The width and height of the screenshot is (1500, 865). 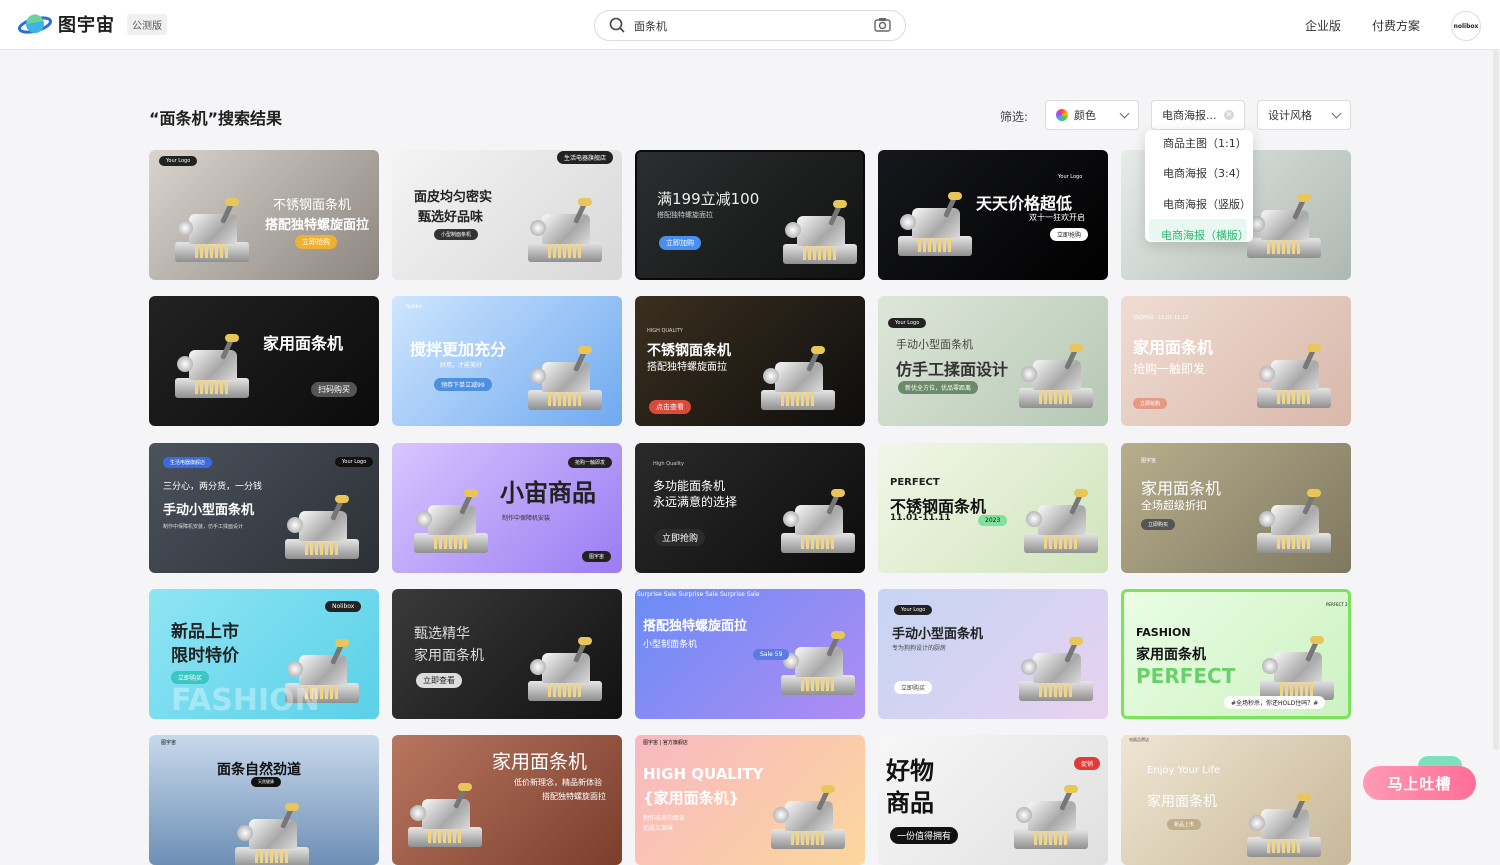 I want to click on template-card: Nolibo 搅拌更加充分 好用，才能美好 领券下单立减99, so click(x=507, y=361).